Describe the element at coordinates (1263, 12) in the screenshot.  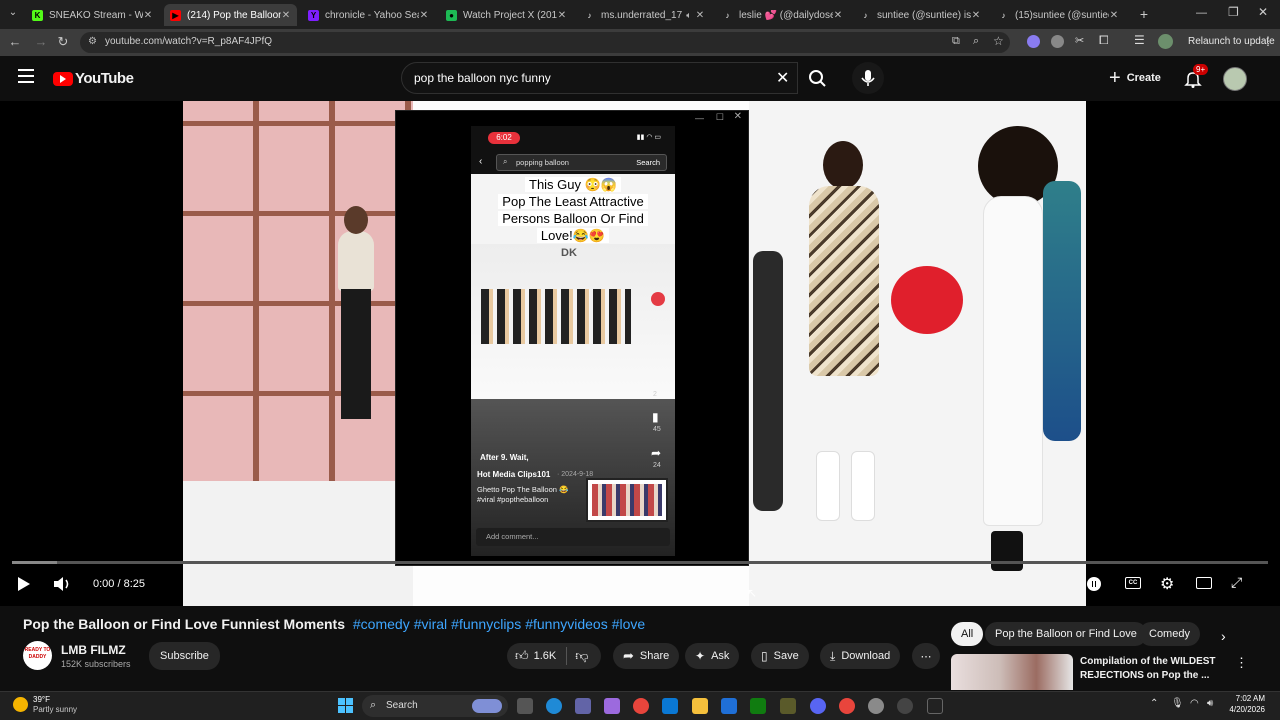
I see `window-close-icon: ✕` at that location.